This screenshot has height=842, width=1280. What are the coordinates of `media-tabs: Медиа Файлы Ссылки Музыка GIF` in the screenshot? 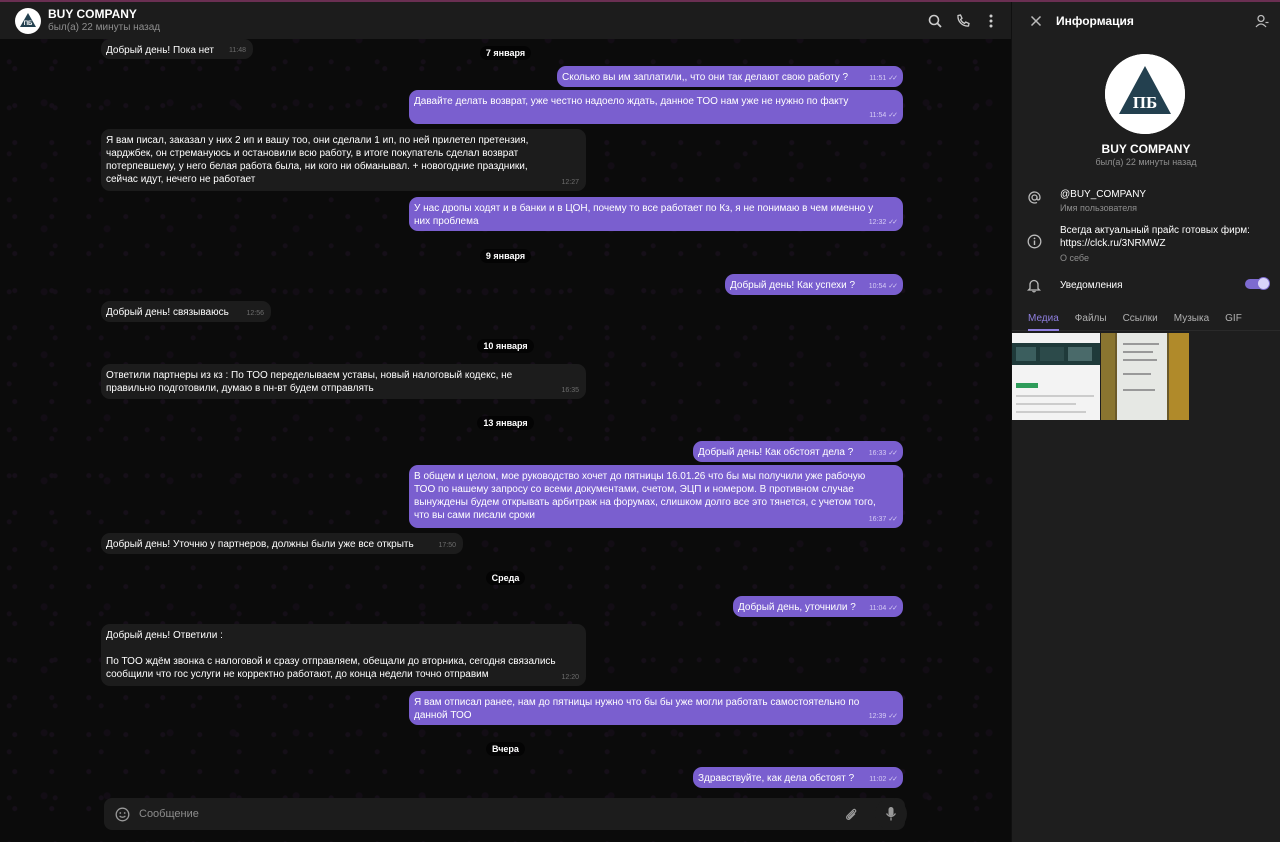 It's located at (1146, 320).